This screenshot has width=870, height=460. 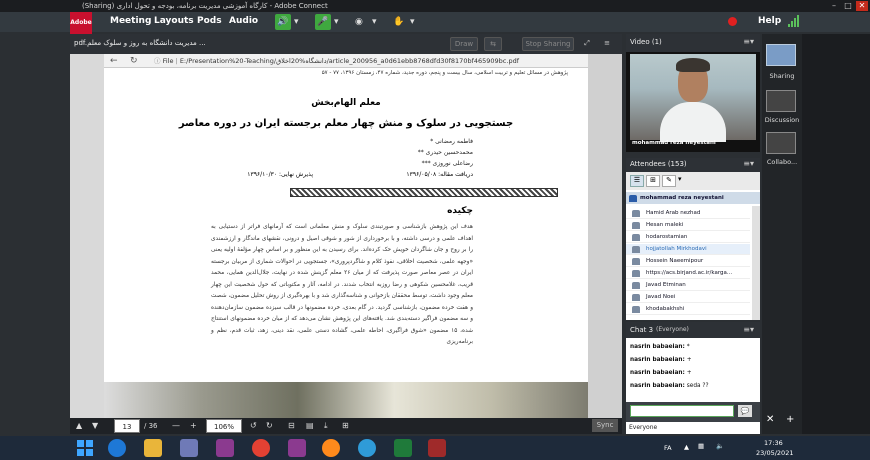 What do you see at coordinates (633, 198) in the screenshot?
I see `host-icon` at bounding box center [633, 198].